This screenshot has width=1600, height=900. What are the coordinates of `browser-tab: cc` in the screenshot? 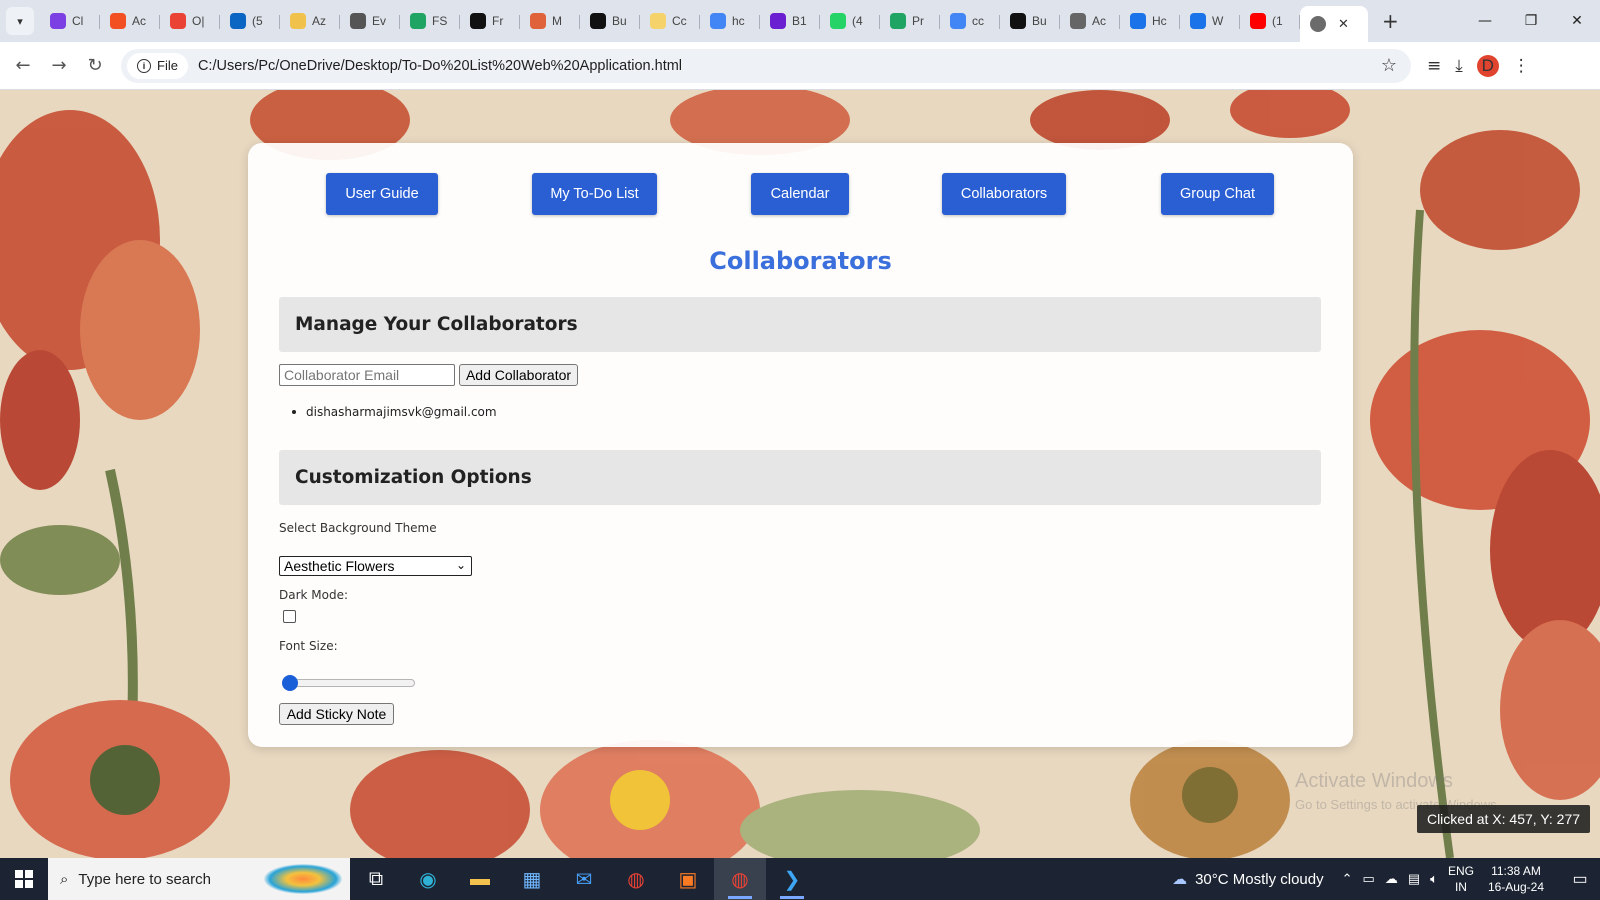 It's located at (970, 21).